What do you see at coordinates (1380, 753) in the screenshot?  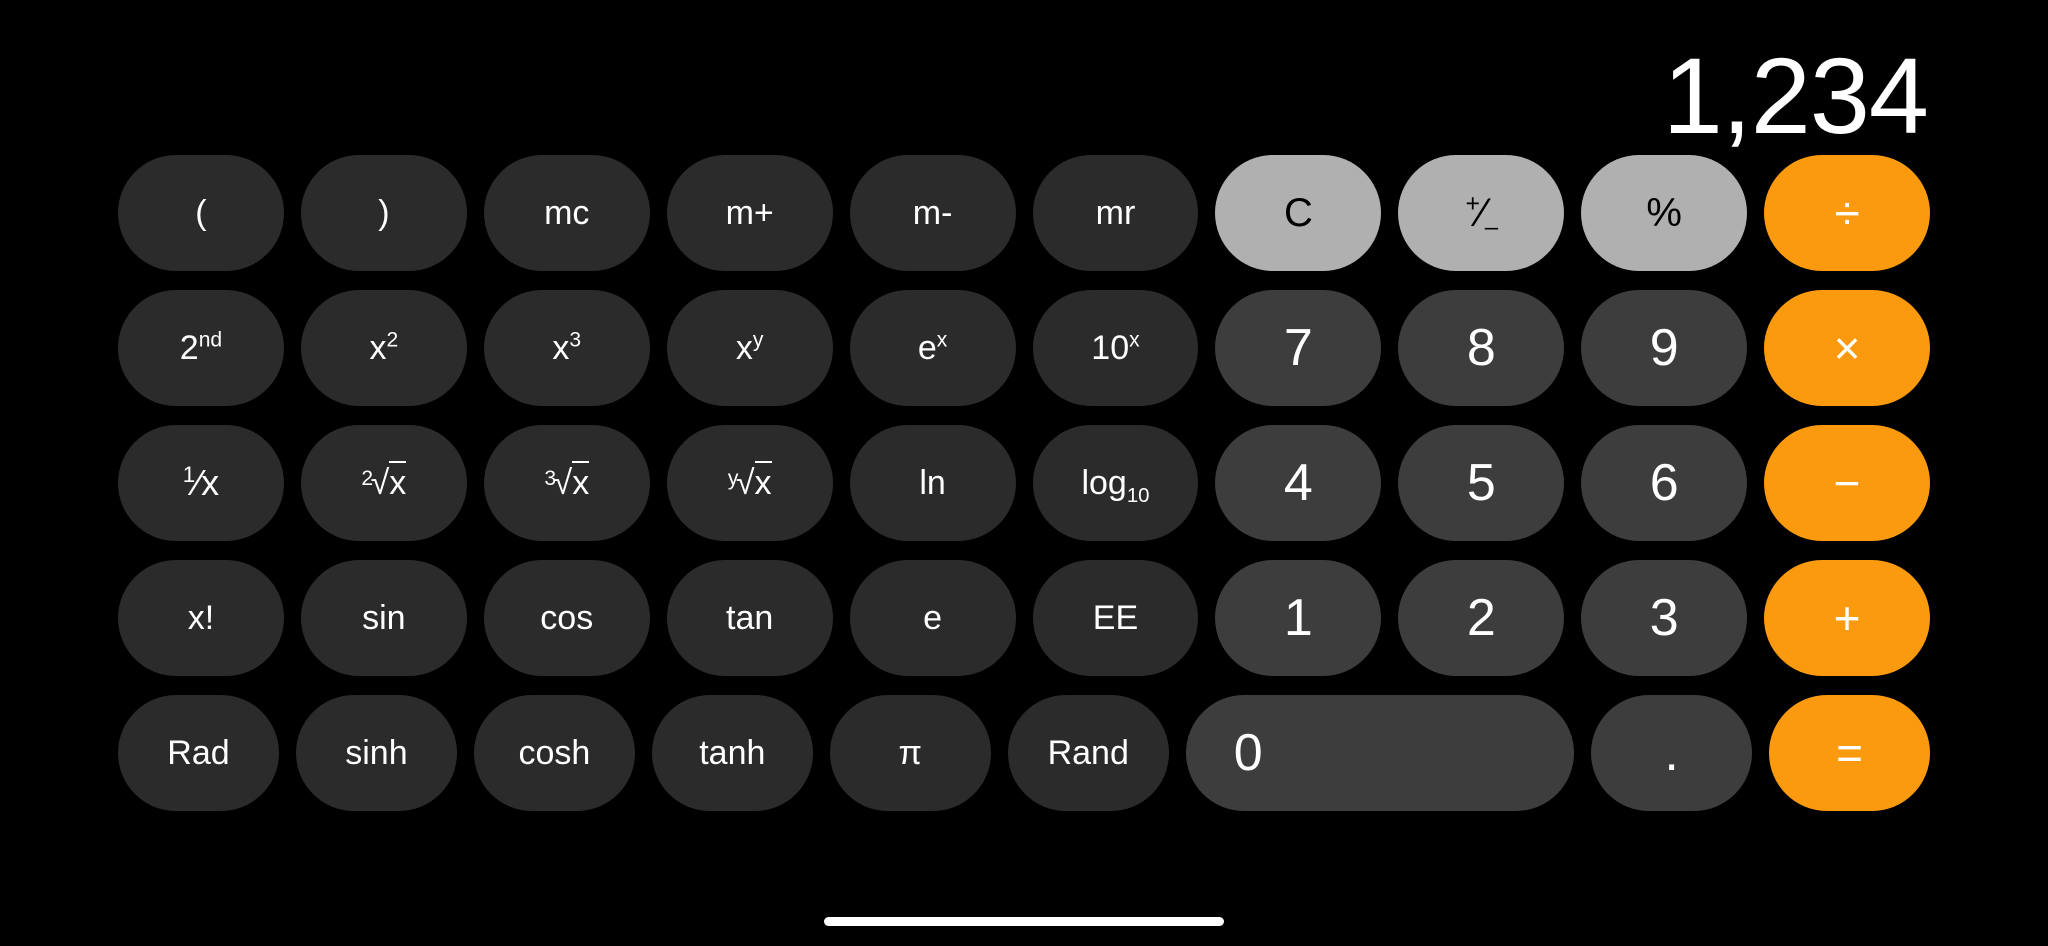 I see `key-0: 0` at bounding box center [1380, 753].